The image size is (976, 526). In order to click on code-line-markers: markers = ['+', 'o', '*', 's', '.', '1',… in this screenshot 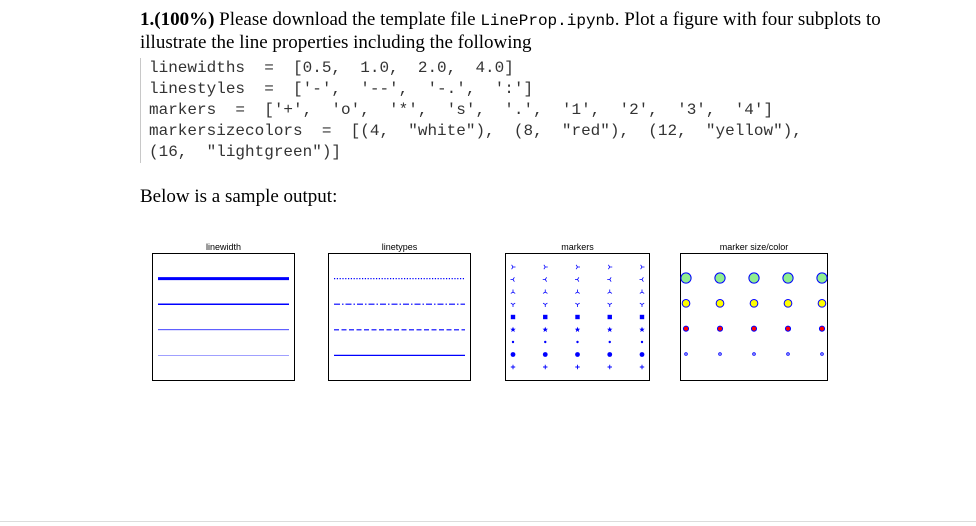, I will do `click(461, 110)`.